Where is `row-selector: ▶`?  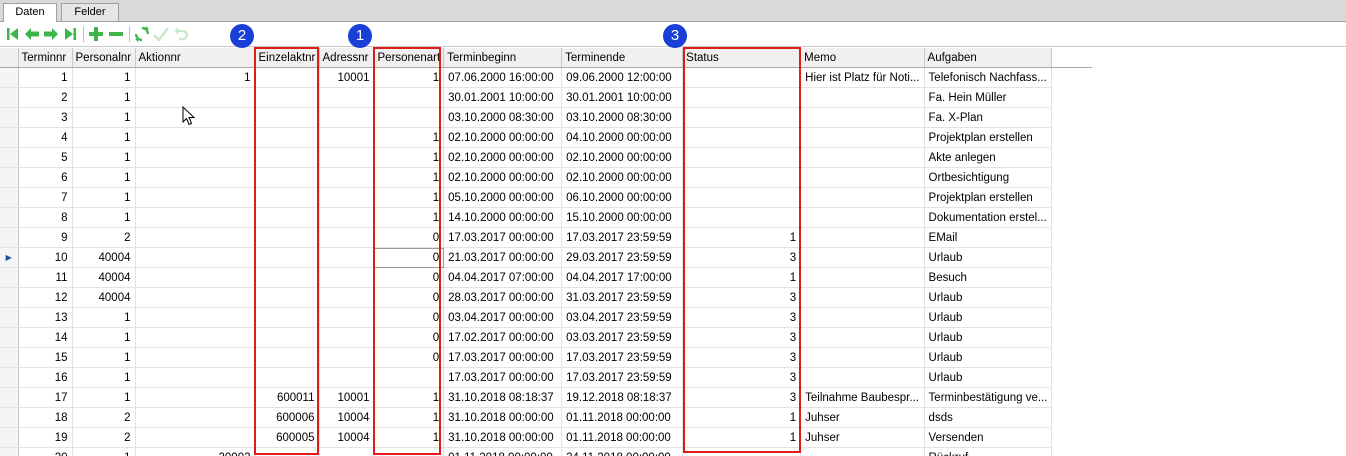
row-selector: ▶ is located at coordinates (9, 257).